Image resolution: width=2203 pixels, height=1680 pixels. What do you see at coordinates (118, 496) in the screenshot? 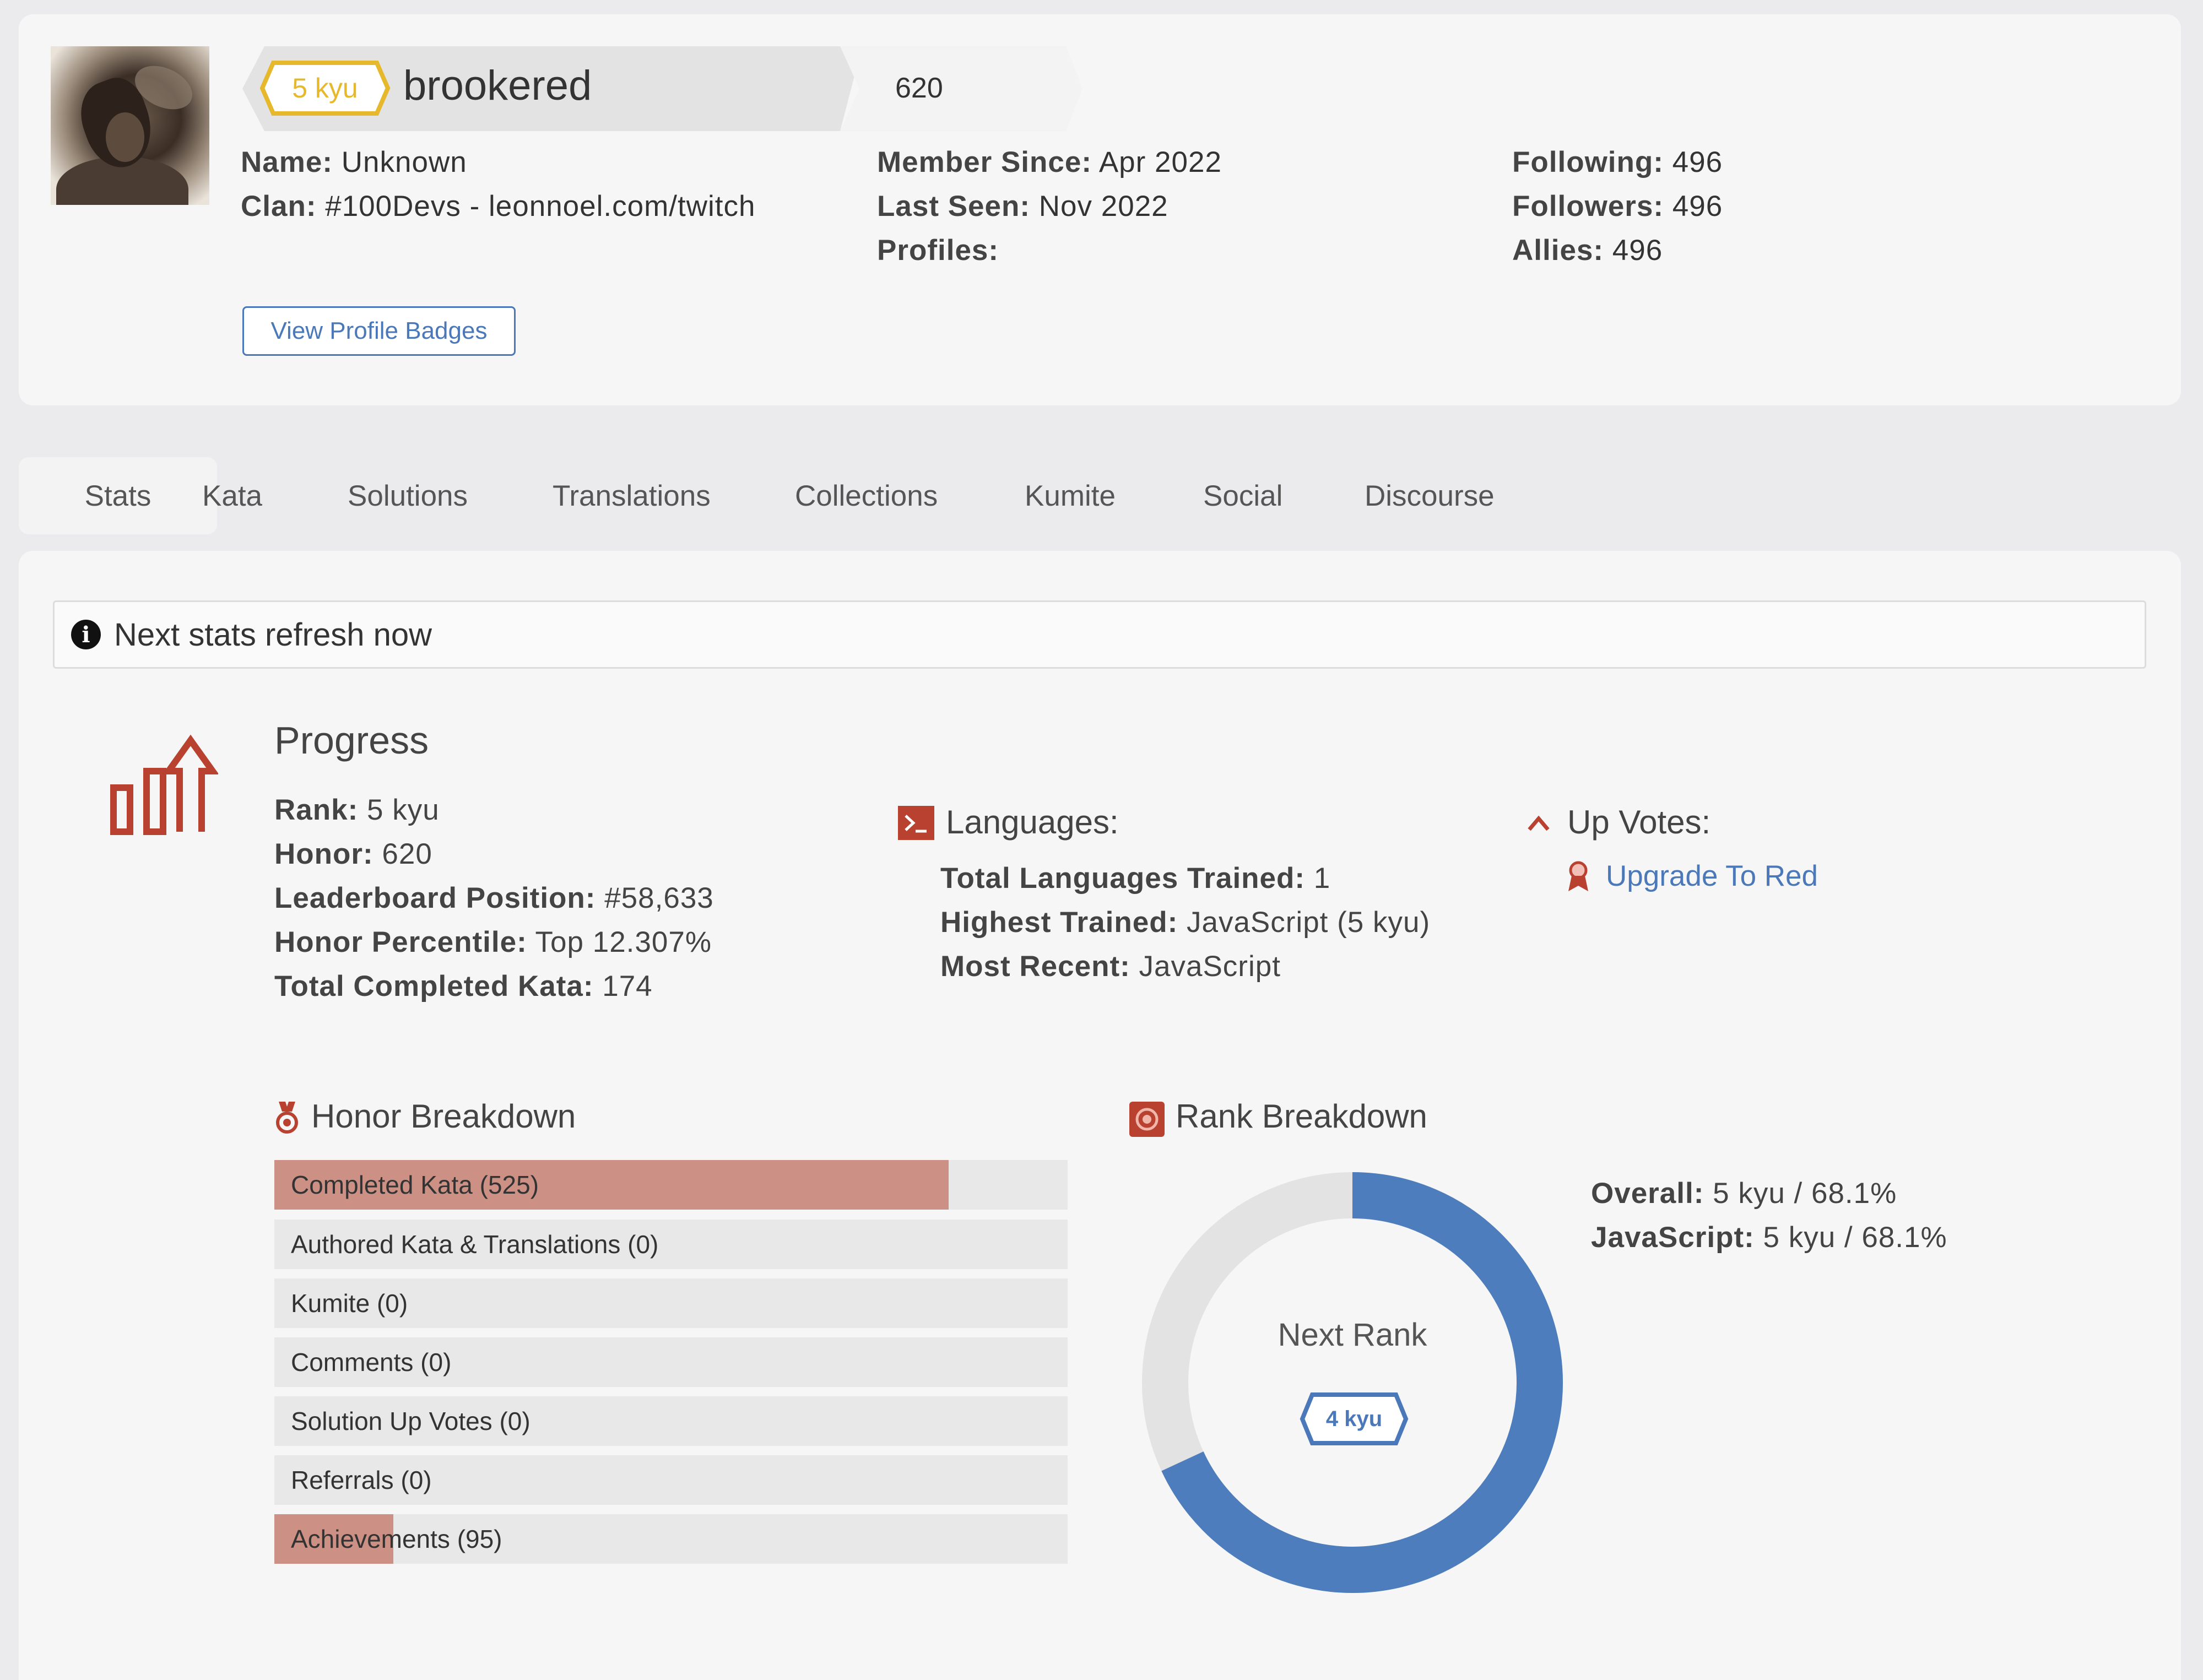
I see `tab-stats: Stats` at bounding box center [118, 496].